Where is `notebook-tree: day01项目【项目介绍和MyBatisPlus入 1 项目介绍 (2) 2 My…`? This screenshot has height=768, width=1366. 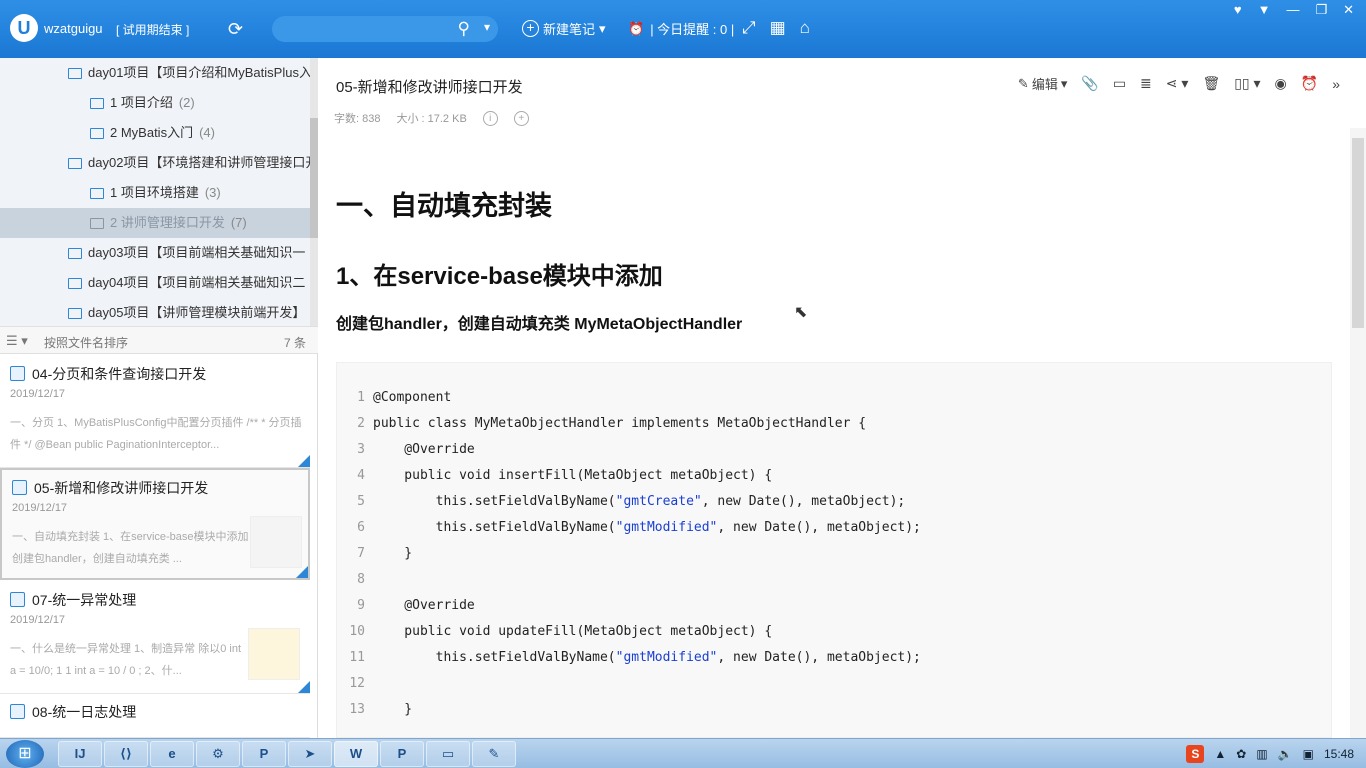 notebook-tree: day01项目【项目介绍和MyBatisPlus入 1 项目介绍 (2) 2 My… is located at coordinates (155, 192).